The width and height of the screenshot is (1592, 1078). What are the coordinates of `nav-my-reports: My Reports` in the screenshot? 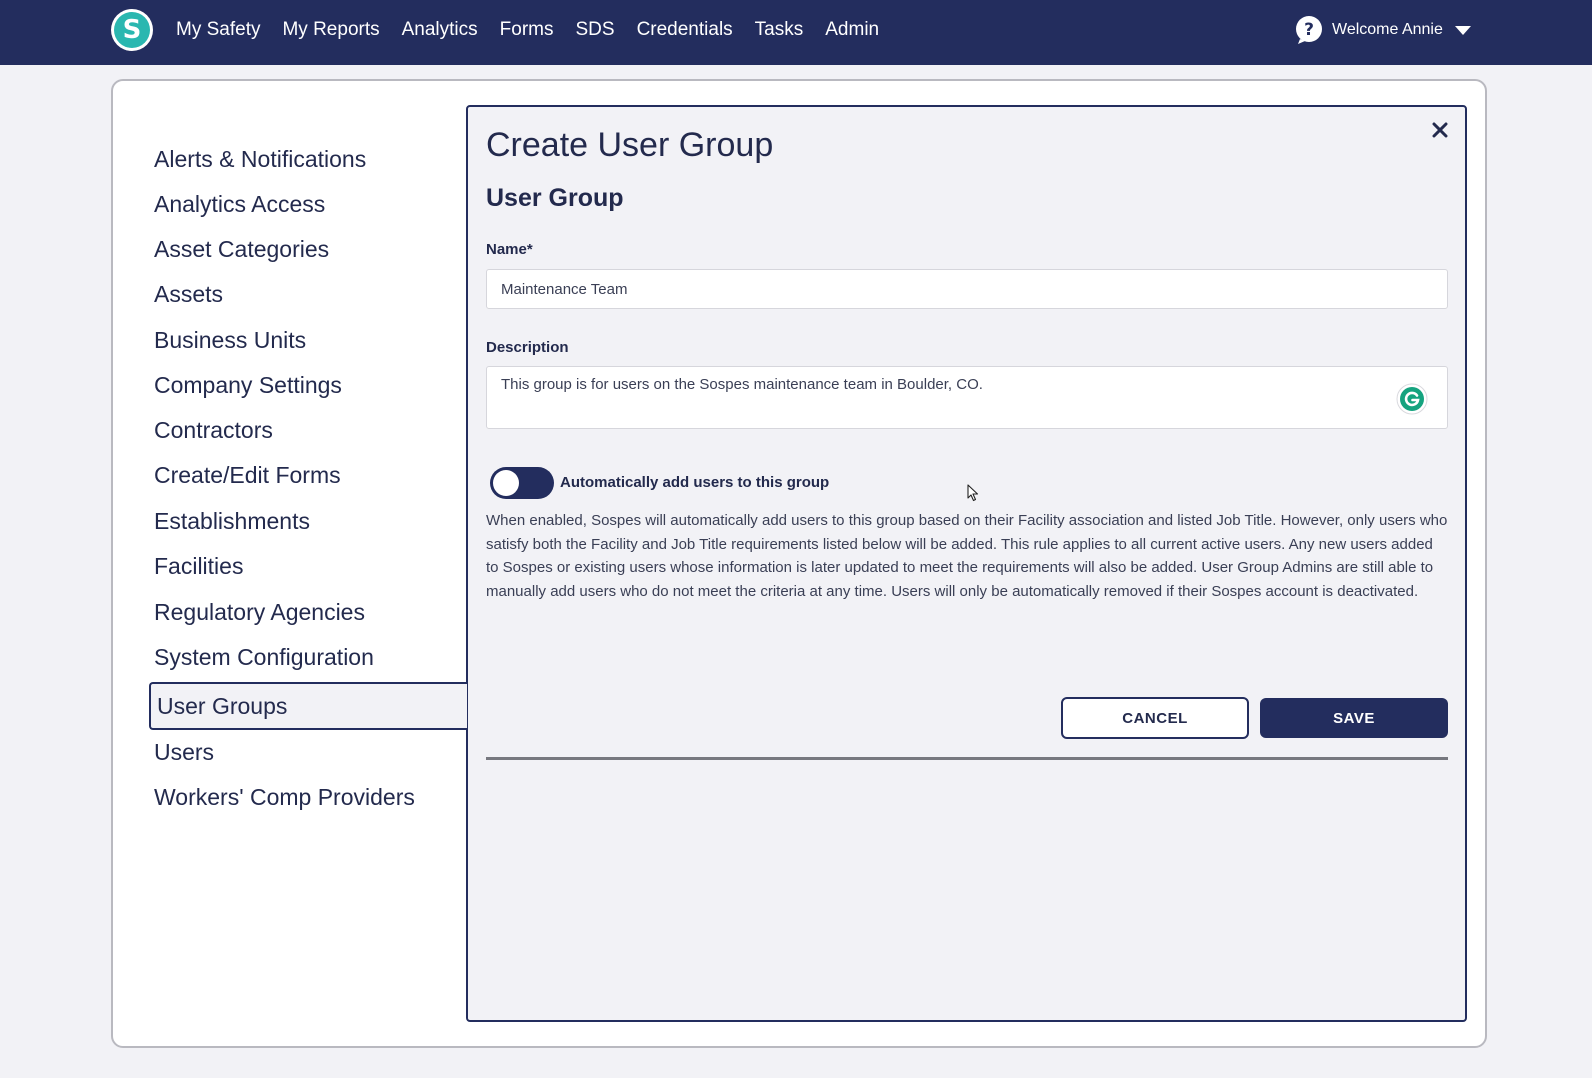 It's located at (330, 30).